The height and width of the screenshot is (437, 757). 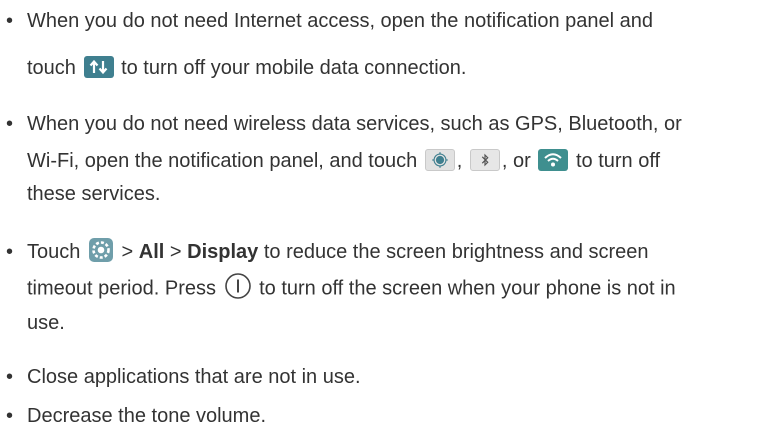 What do you see at coordinates (51, 68) in the screenshot?
I see `tip-1-touch-label: touch` at bounding box center [51, 68].